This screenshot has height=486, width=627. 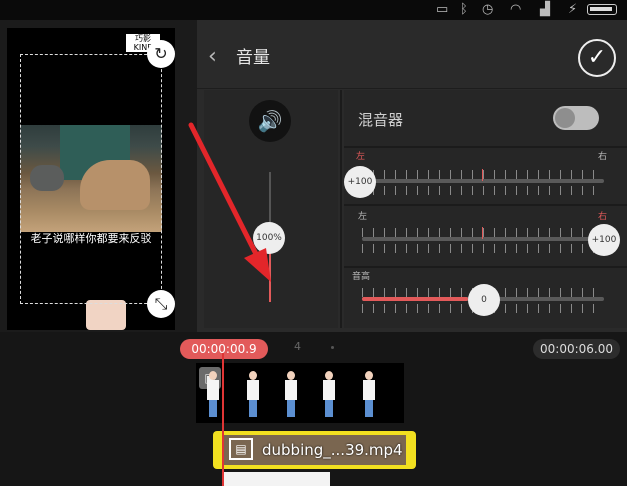 I want to click on mixer-toggle, so click(x=576, y=118).